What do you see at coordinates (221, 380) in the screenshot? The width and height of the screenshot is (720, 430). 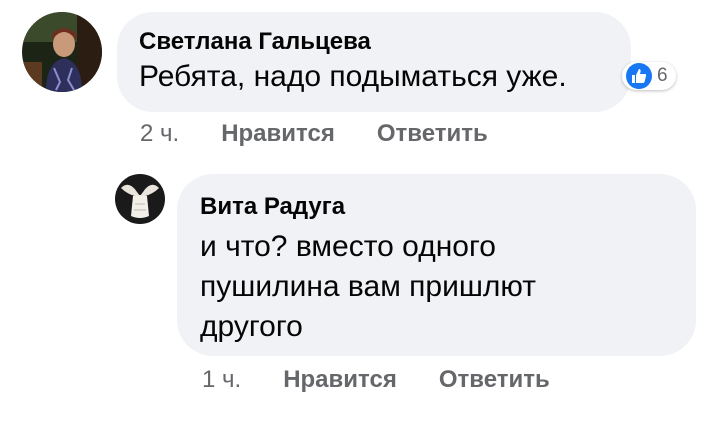 I see `reply-timestamp: 1 ч.` at bounding box center [221, 380].